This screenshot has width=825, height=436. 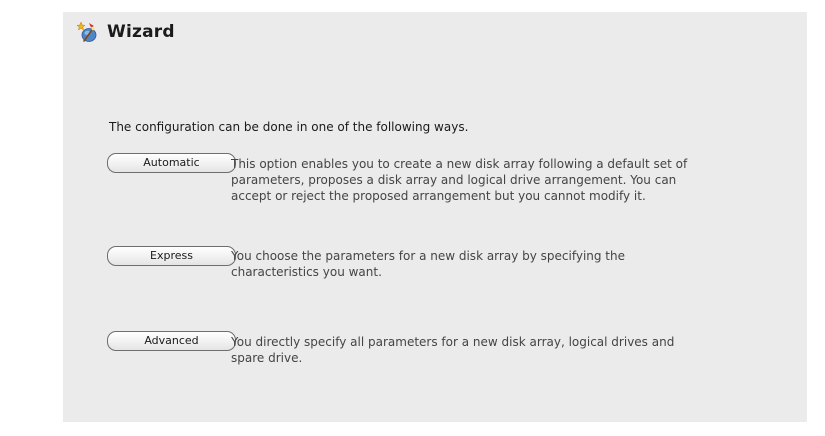 I want to click on express-button: Express, so click(x=171, y=256).